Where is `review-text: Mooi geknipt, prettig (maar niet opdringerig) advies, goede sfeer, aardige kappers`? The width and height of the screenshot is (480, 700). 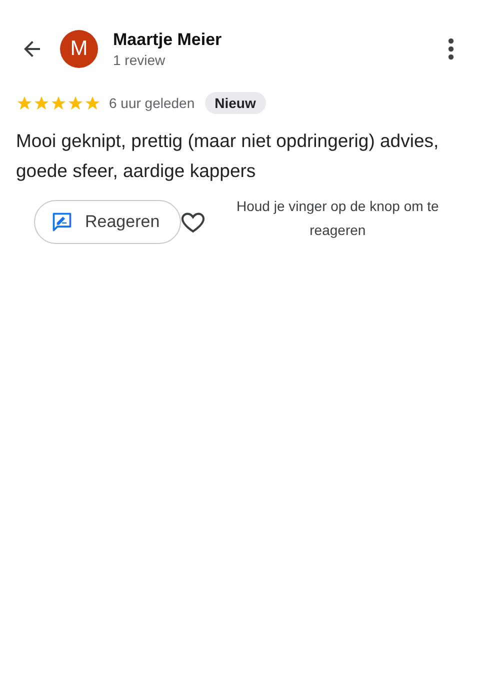
review-text: Mooi geknipt, prettig (maar niet opdringerig) advies, goede sfeer, aardige kappers is located at coordinates (228, 156).